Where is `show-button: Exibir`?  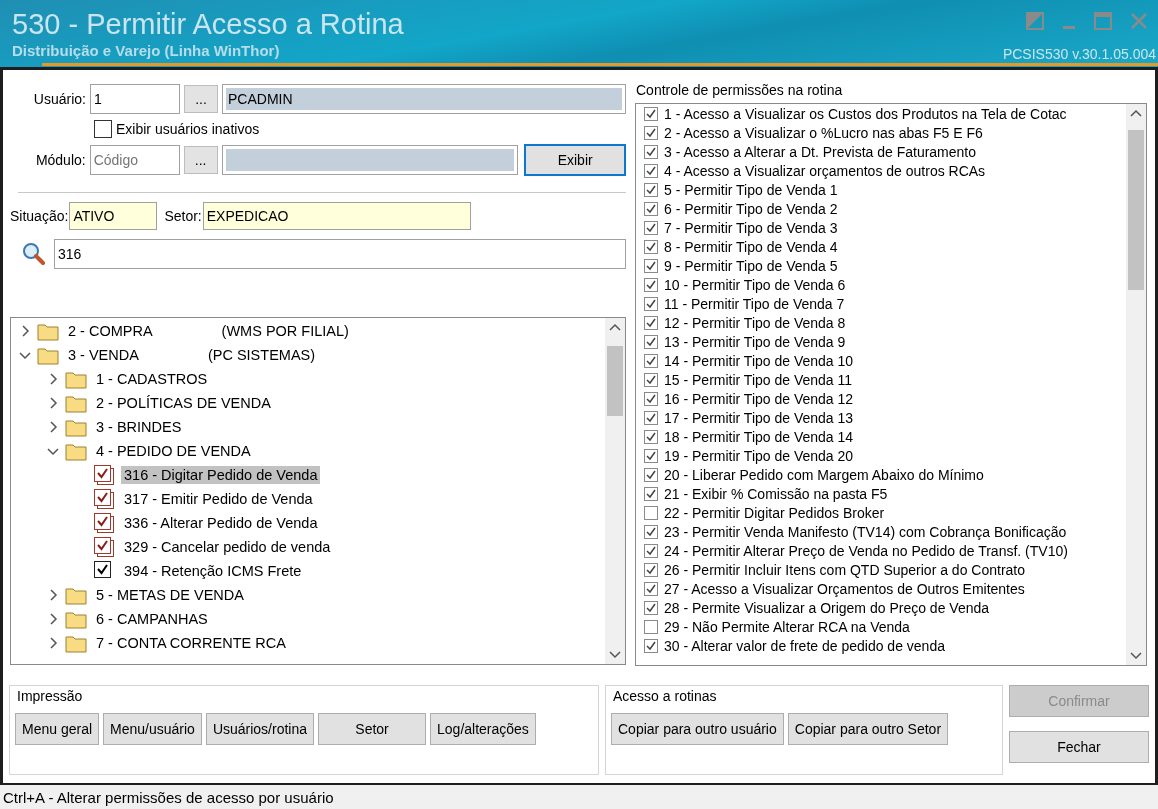 show-button: Exibir is located at coordinates (575, 160).